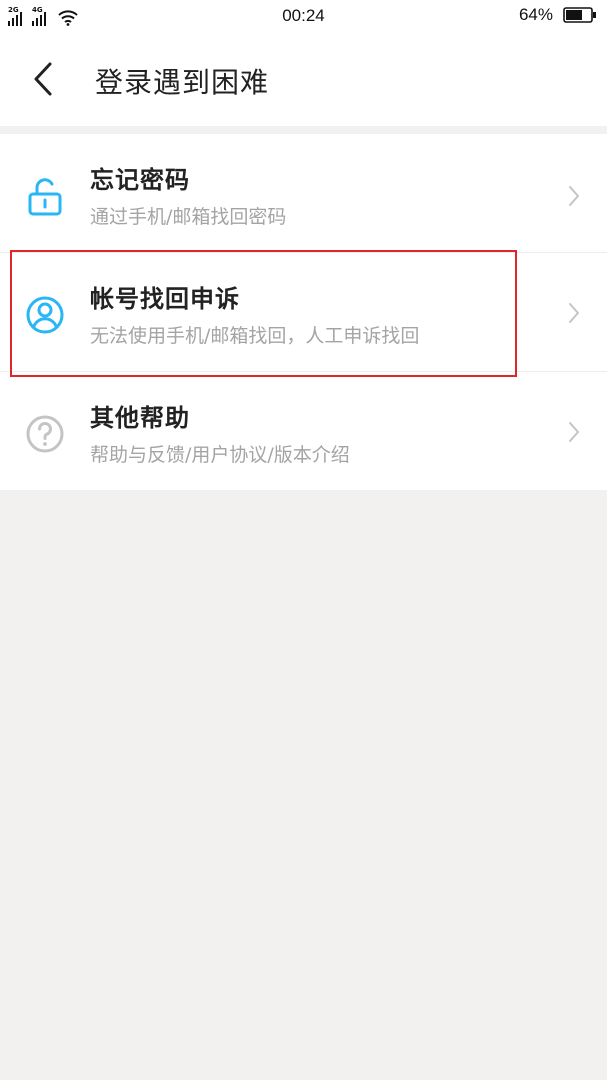  Describe the element at coordinates (558, 15) in the screenshot. I see `status-right: 64%` at that location.